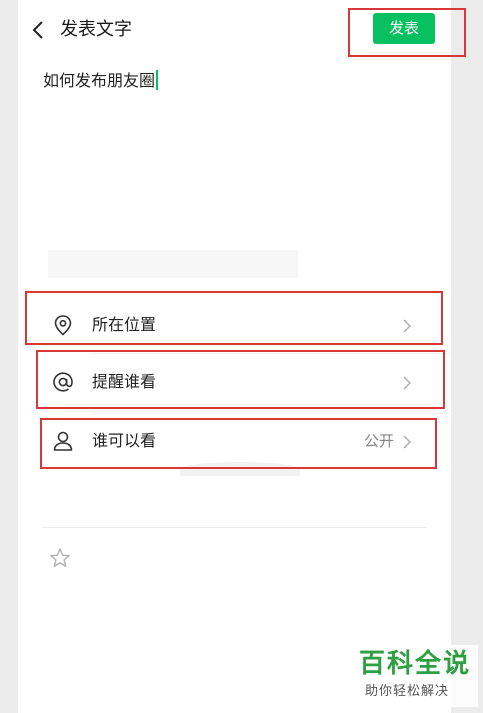 This screenshot has height=713, width=483. What do you see at coordinates (234, 318) in the screenshot?
I see `highlight-box-location` at bounding box center [234, 318].